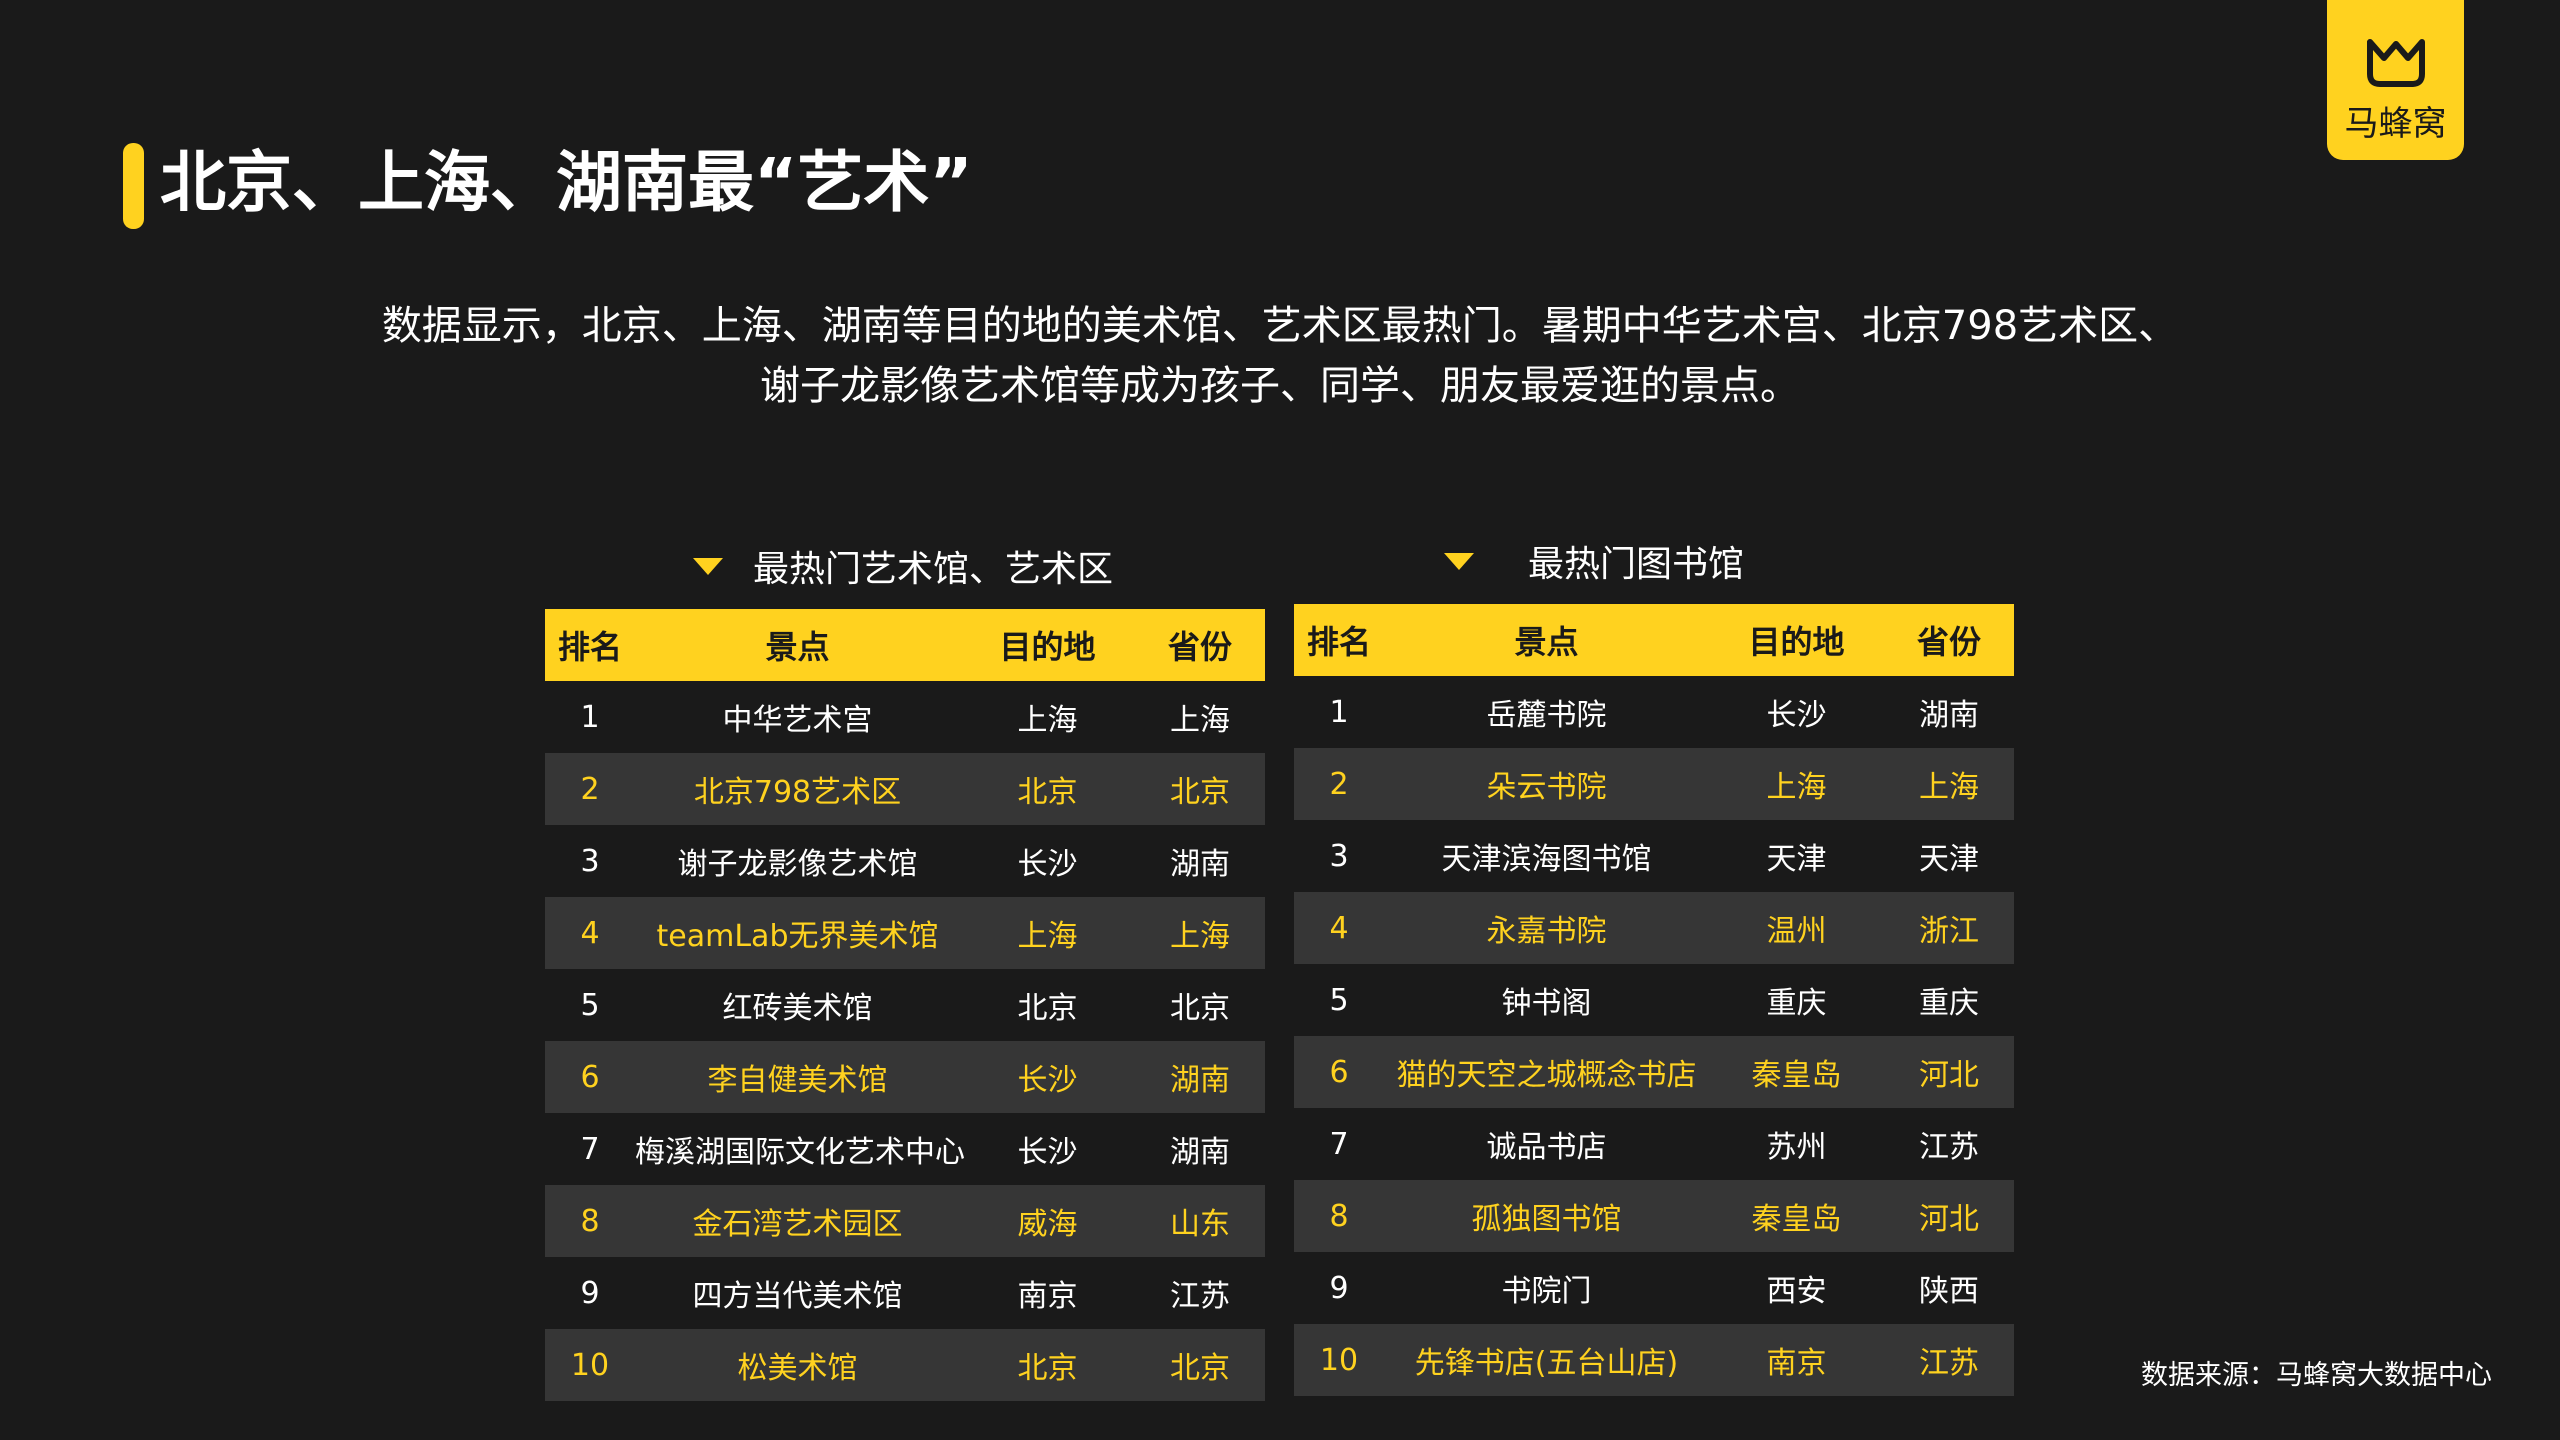  What do you see at coordinates (905, 1365) in the screenshot?
I see `table-row: 10 松美术馆 北京 北京` at bounding box center [905, 1365].